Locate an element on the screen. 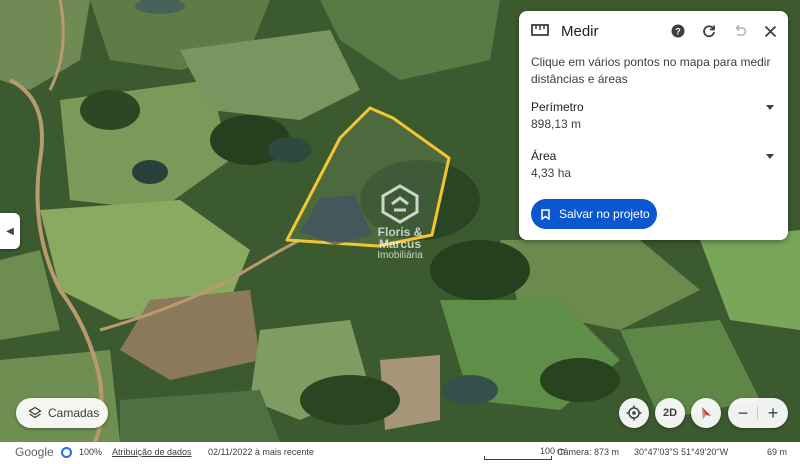 The height and width of the screenshot is (464, 800). zoom-control: − + is located at coordinates (758, 413).